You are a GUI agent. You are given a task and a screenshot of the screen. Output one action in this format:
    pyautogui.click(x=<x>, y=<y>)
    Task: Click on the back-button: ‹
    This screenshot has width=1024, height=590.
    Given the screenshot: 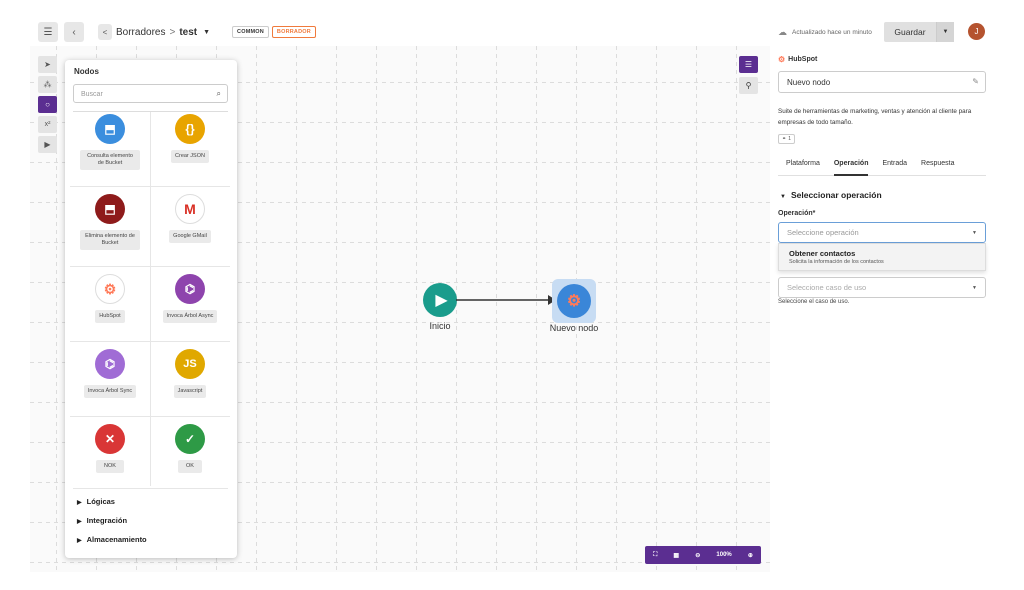 What is the action you would take?
    pyautogui.click(x=74, y=32)
    